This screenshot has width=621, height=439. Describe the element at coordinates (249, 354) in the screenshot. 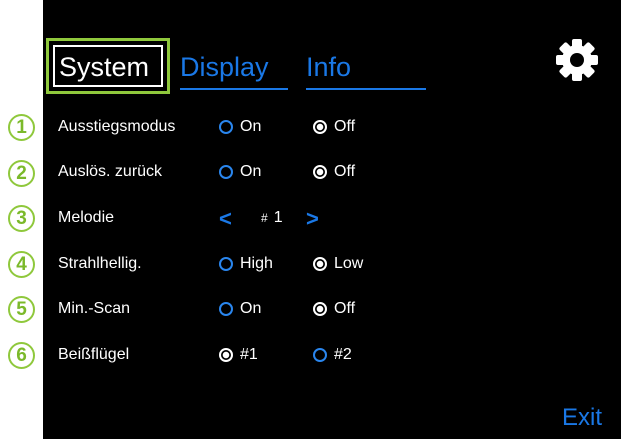

I see `option-label: #1` at that location.